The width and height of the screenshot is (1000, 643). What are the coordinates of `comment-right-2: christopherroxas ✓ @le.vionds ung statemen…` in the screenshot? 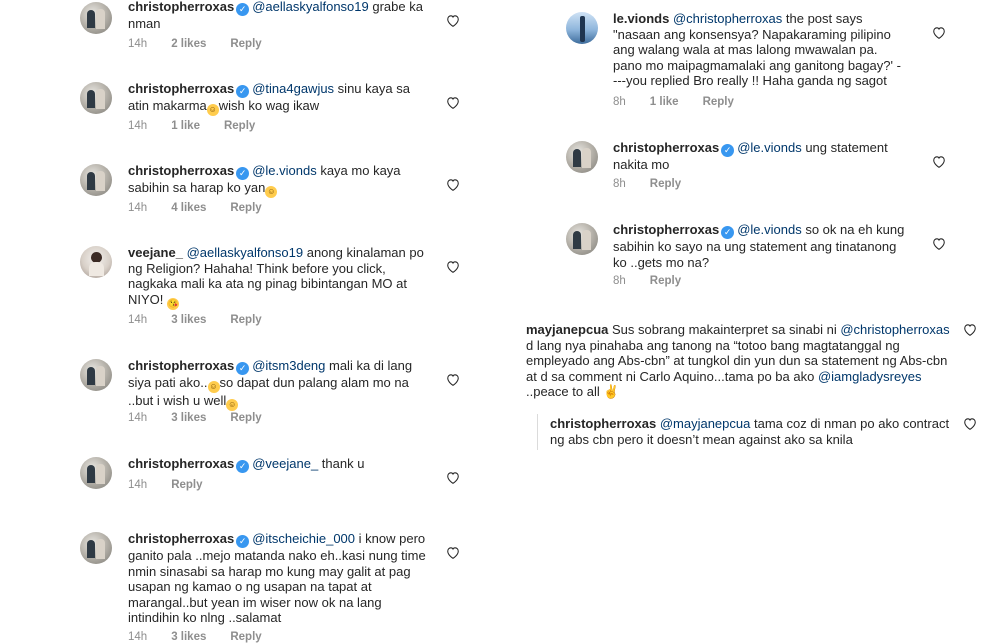 It's located at (761, 168).